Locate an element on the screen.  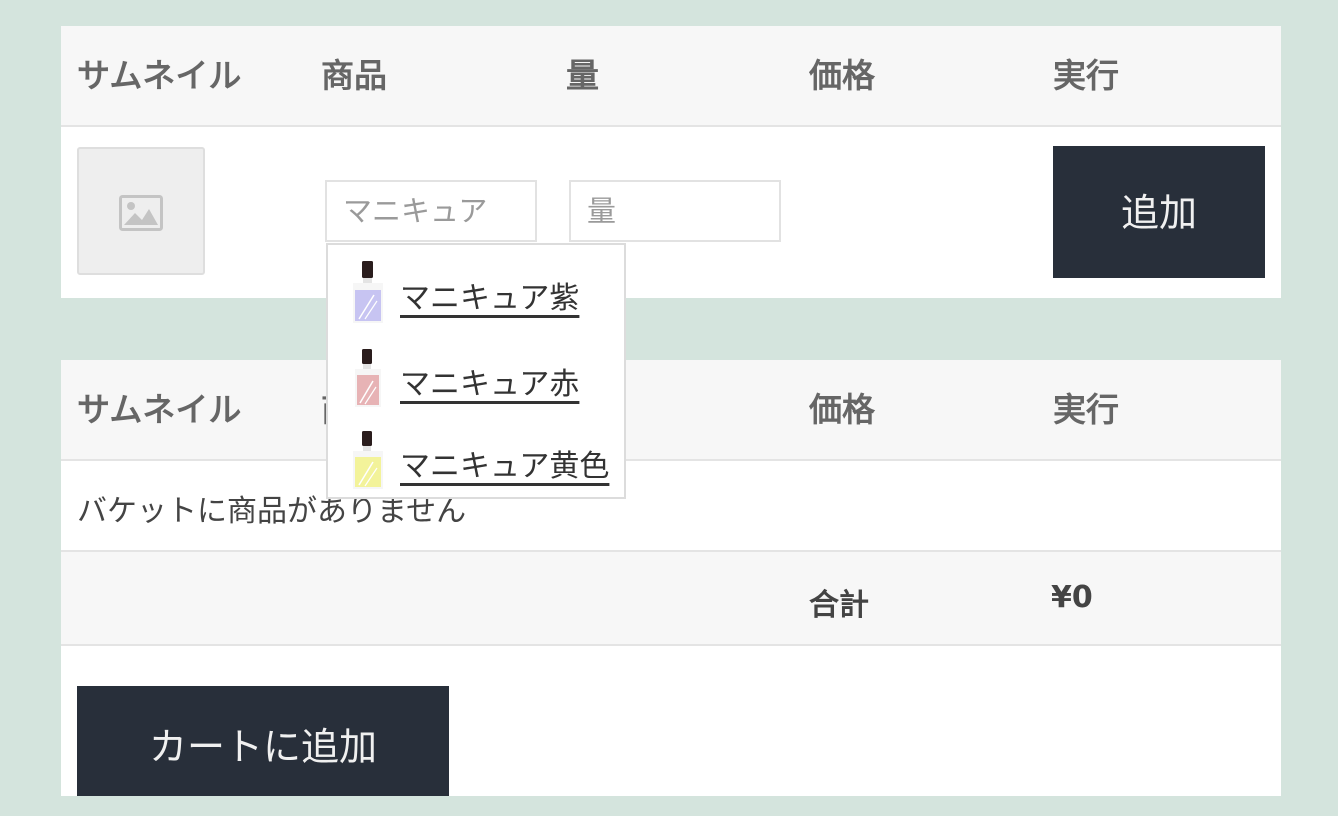
suggestion-item: マニキュア黄色 is located at coordinates (476, 464).